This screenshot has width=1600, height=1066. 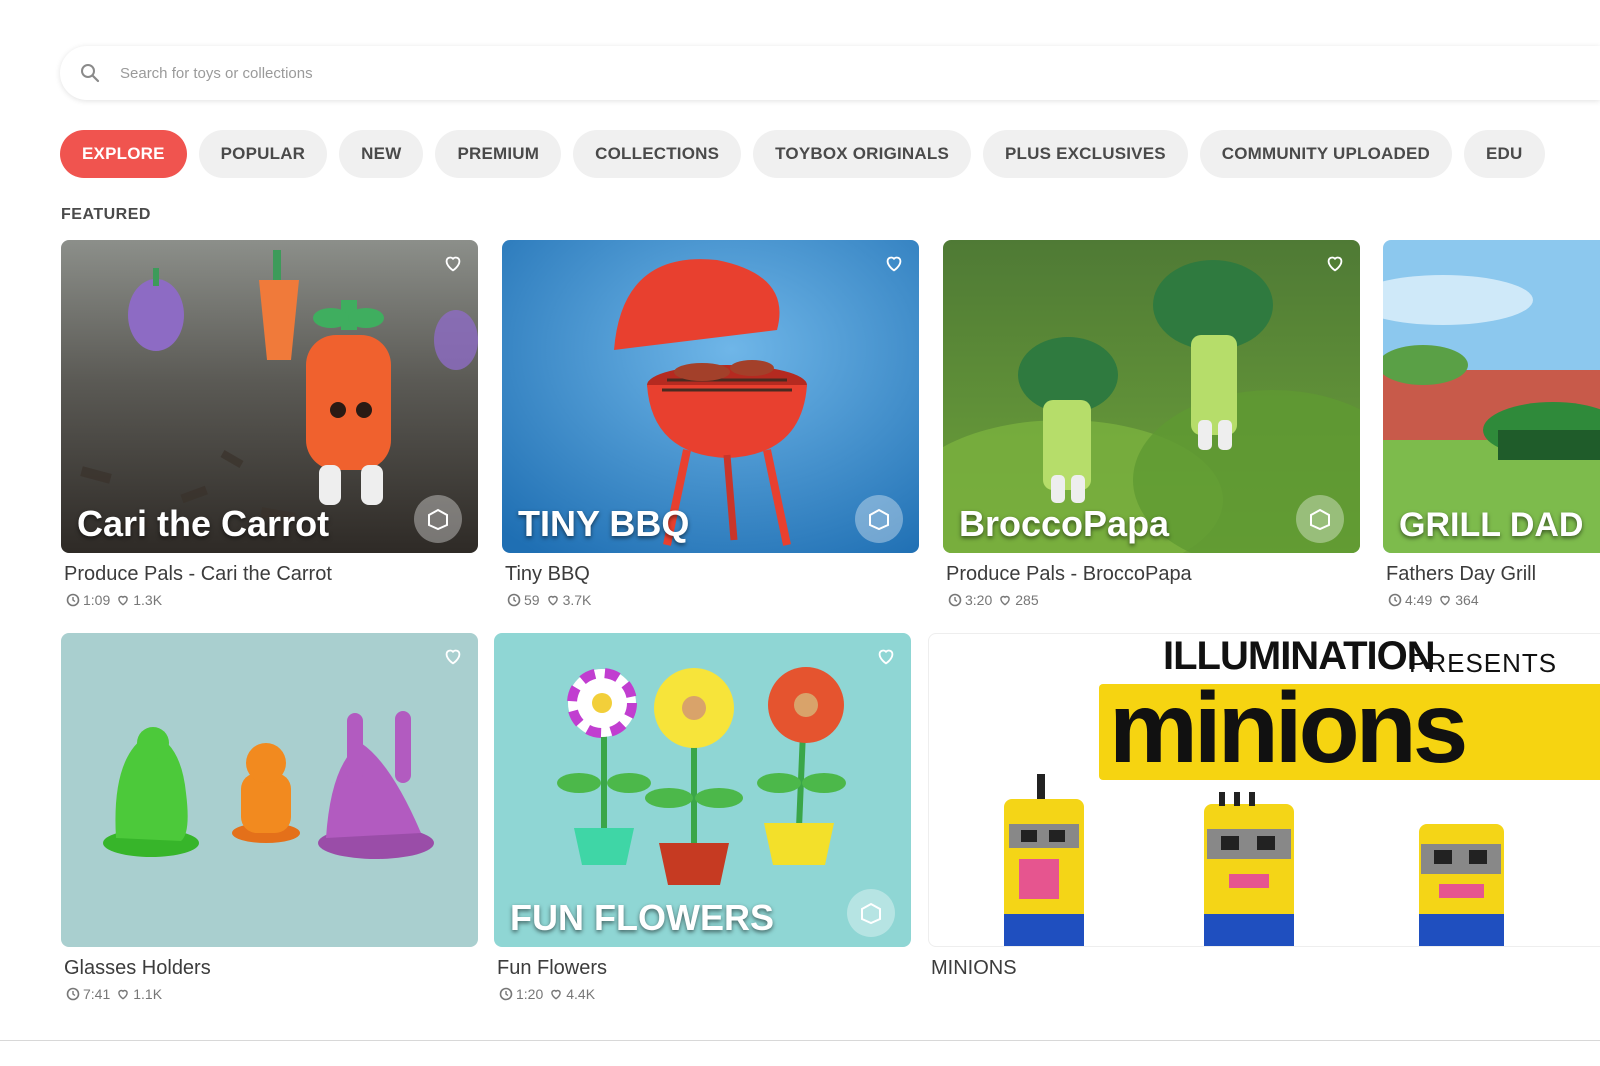 I want to click on card-title: MINIONS, so click(x=1265, y=968).